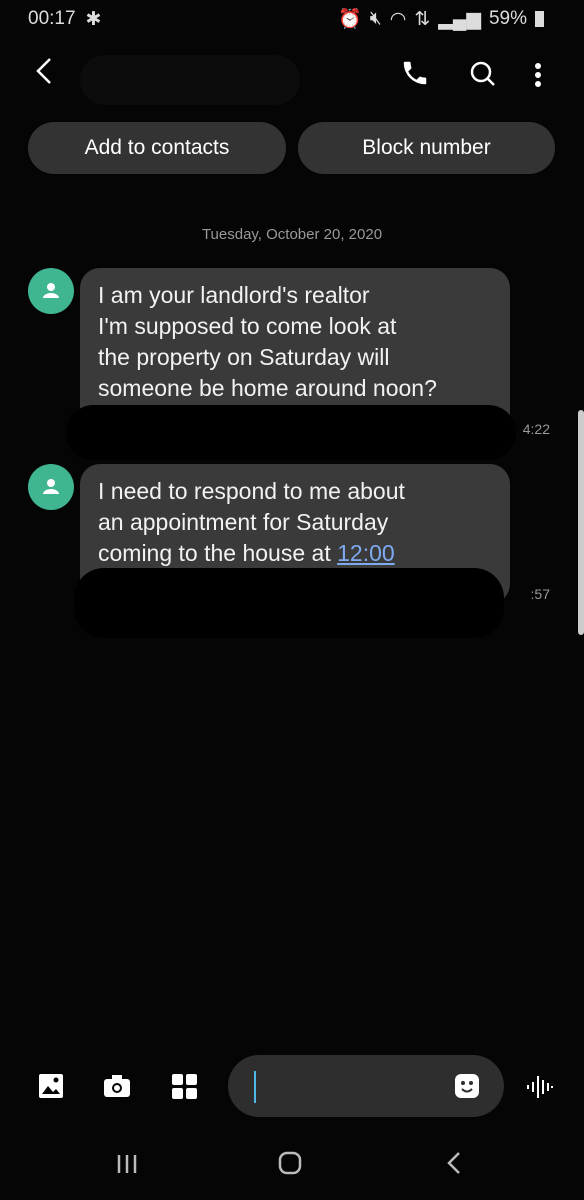  Describe the element at coordinates (52, 18) in the screenshot. I see `status-time: 00:17` at that location.